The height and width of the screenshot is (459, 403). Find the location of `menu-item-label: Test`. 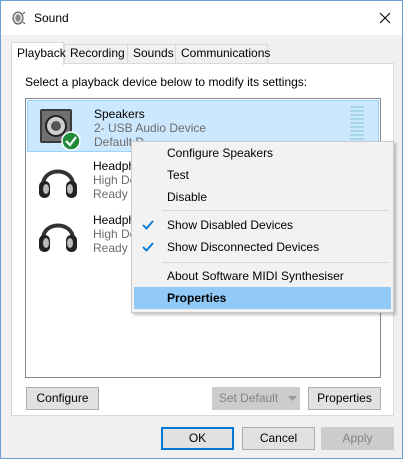

menu-item-label: Test is located at coordinates (178, 175).